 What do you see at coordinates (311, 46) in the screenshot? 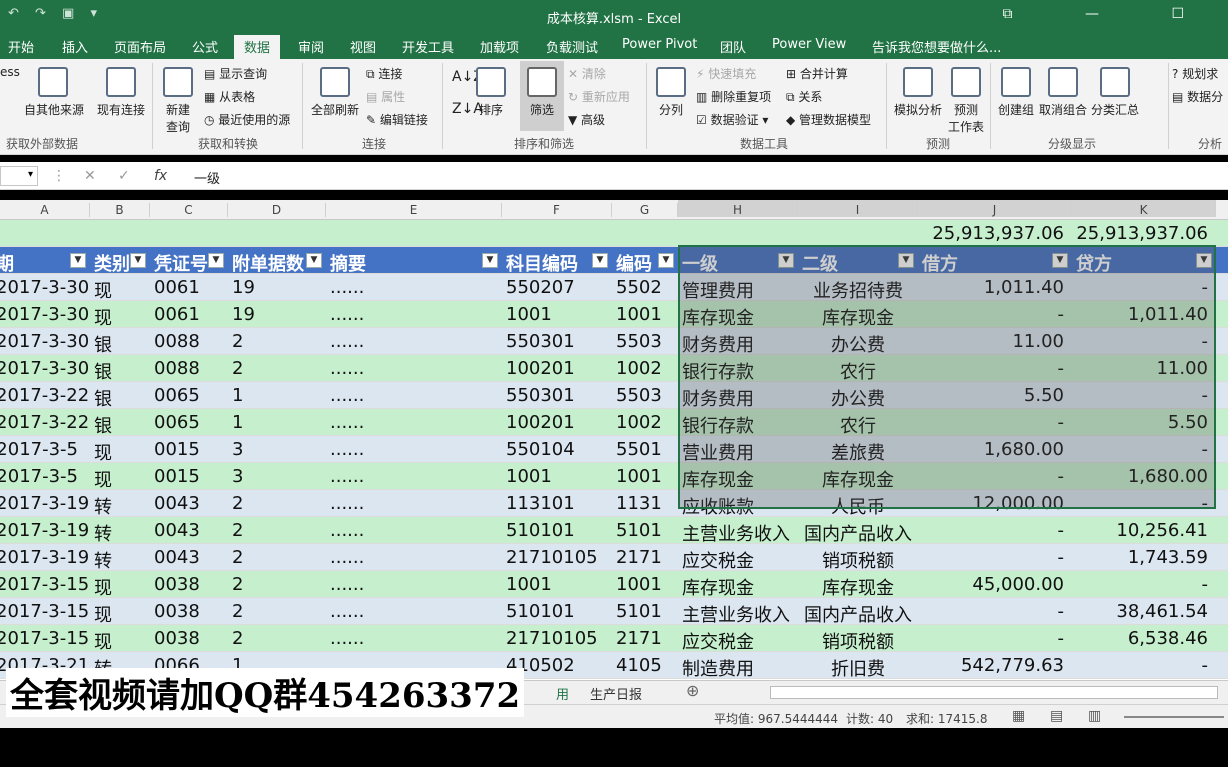
I see `tab-5: 审阅` at bounding box center [311, 46].